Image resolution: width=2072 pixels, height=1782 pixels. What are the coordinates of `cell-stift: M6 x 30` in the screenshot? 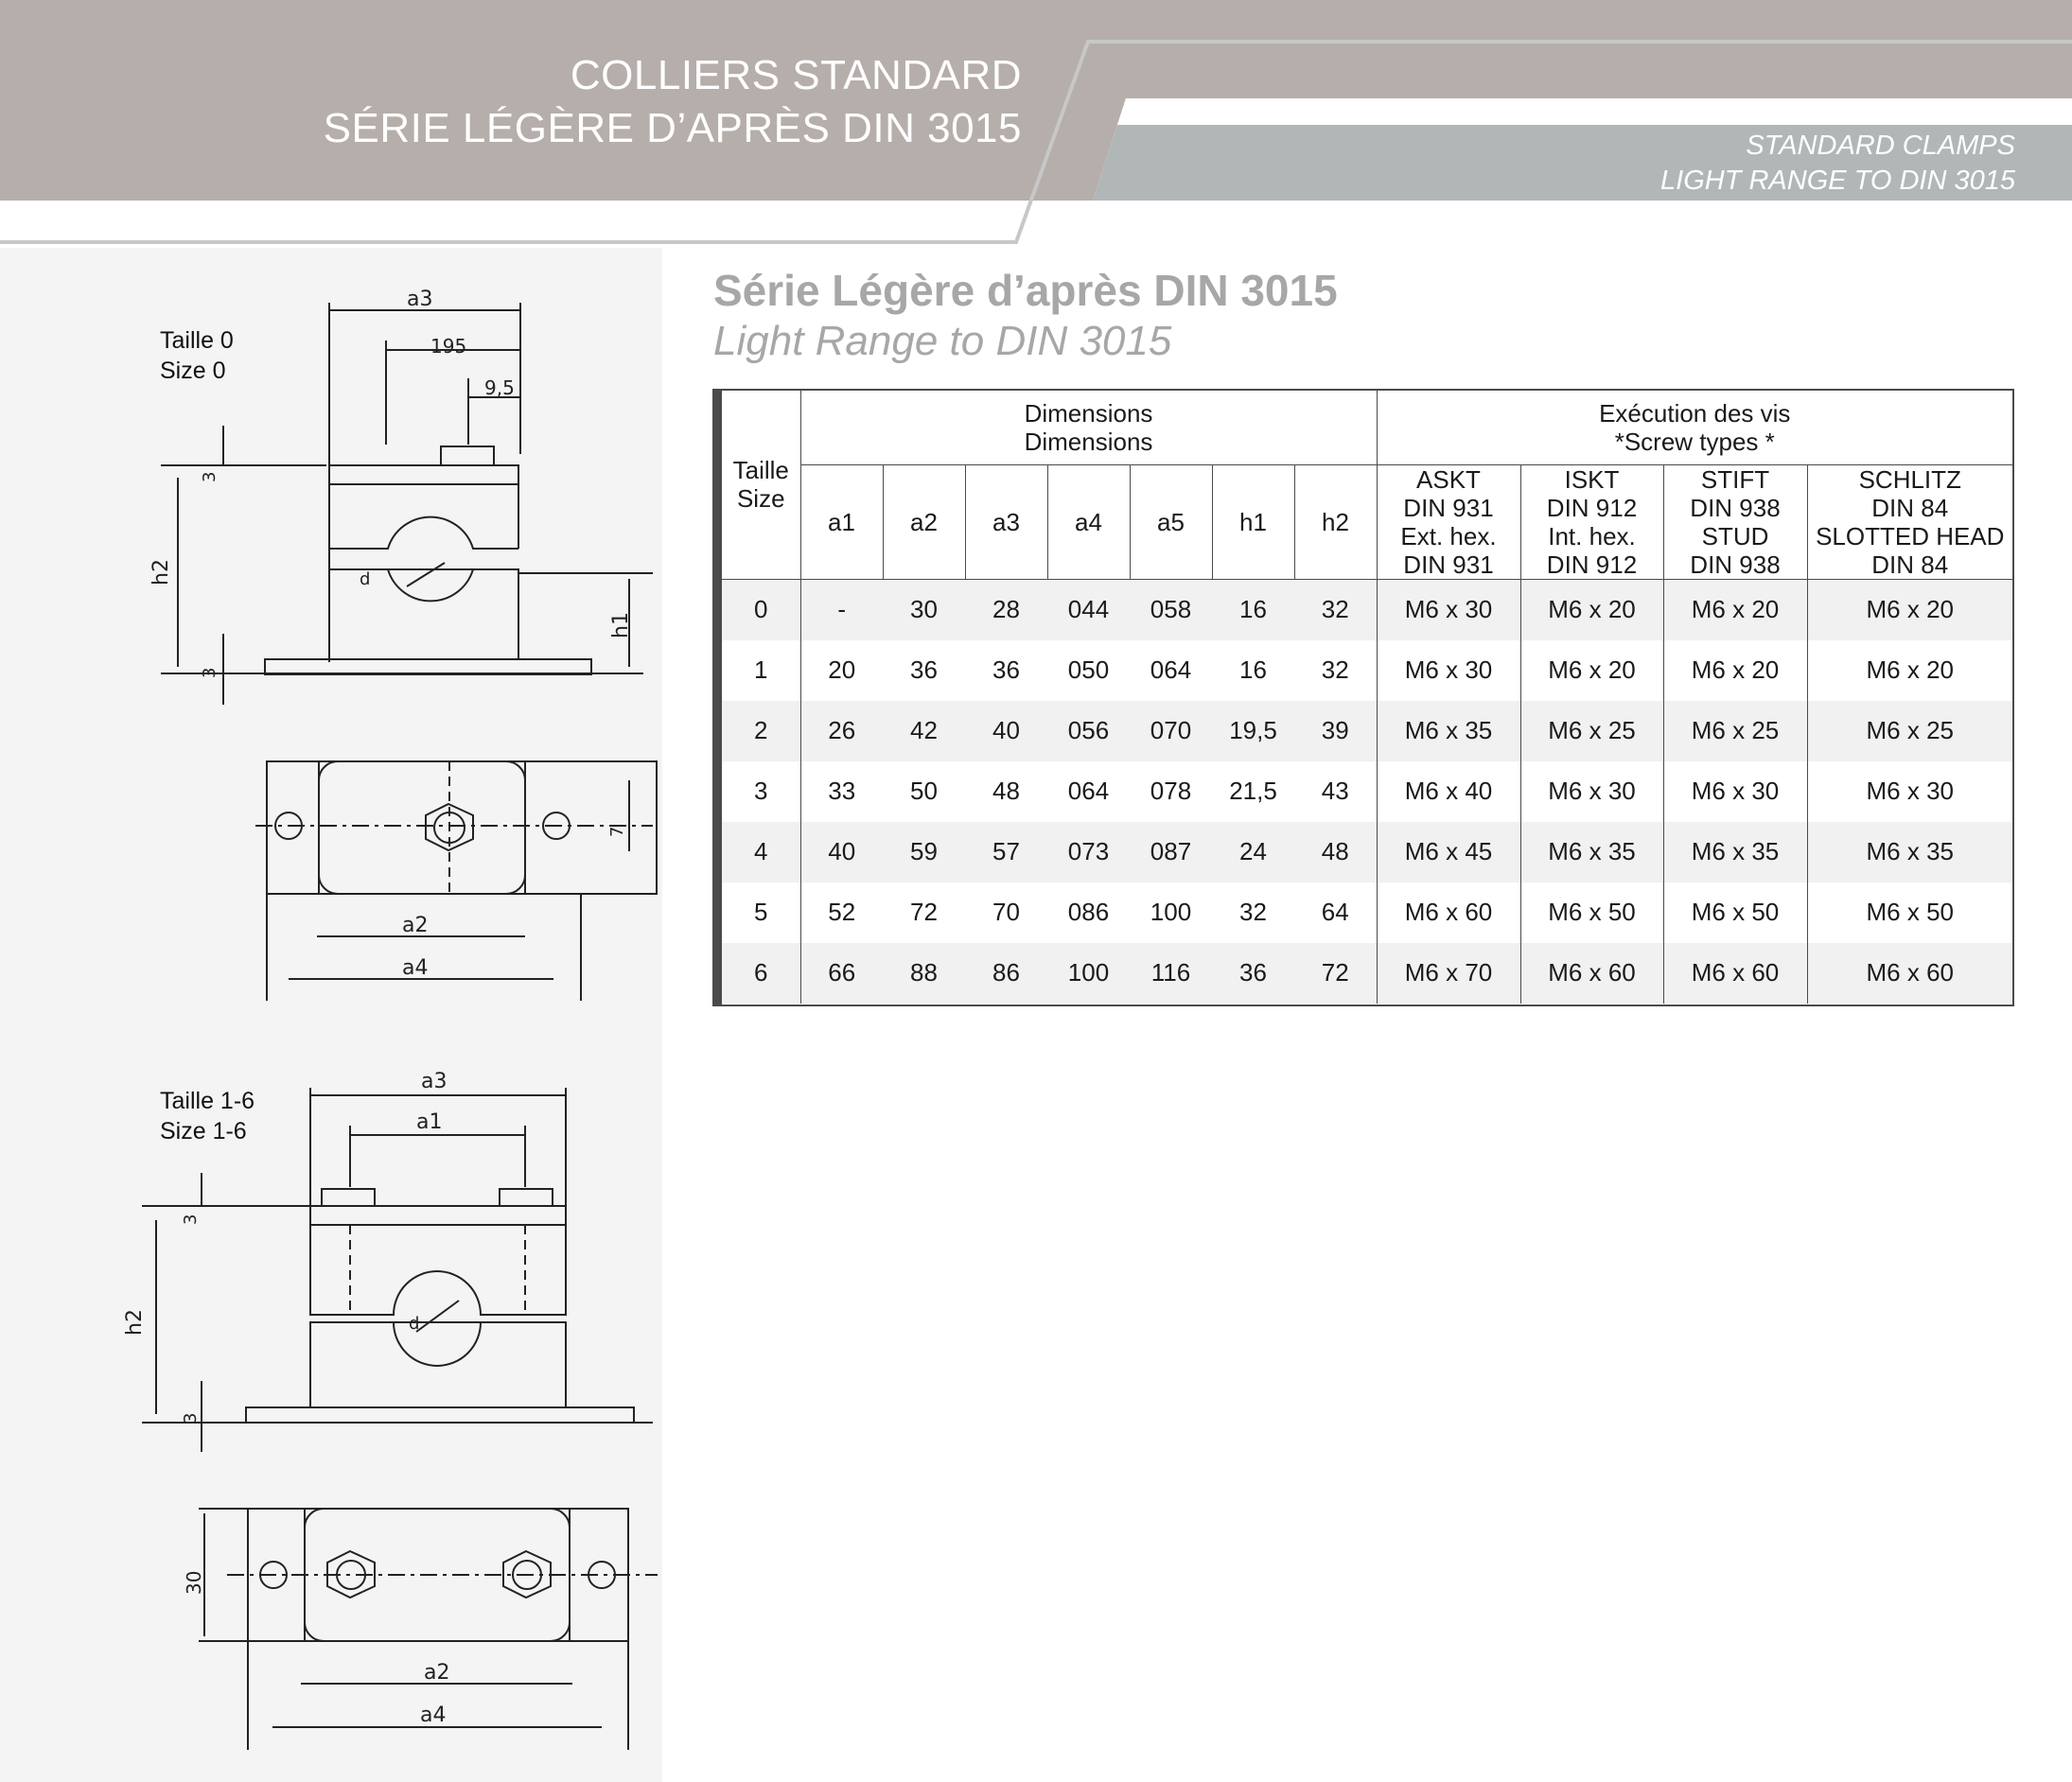 It's located at (1735, 791).